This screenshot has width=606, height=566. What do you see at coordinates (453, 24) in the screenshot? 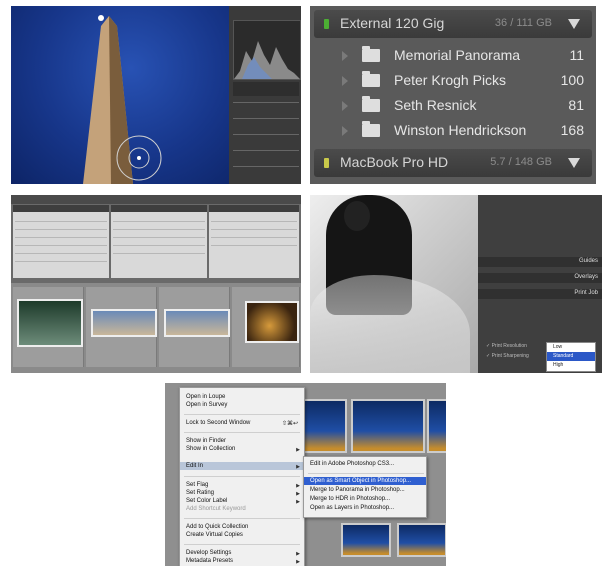
I see `external-drive-header: External 120 Gig 36 / 111 GB` at bounding box center [453, 24].